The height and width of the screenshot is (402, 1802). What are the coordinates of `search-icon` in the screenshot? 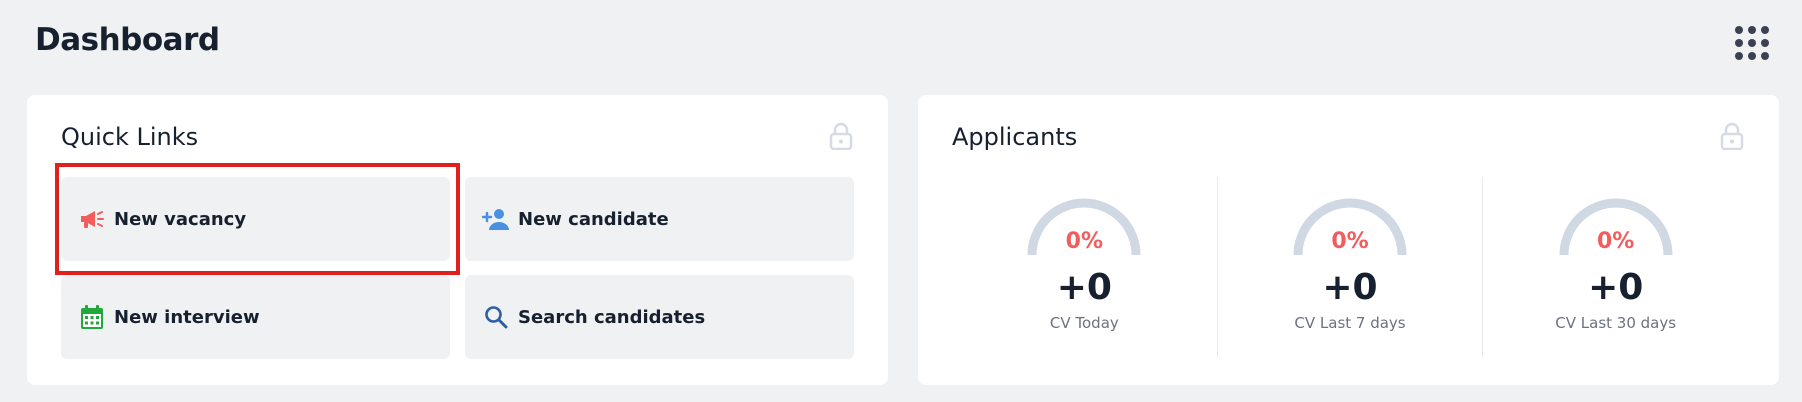 It's located at (496, 317).